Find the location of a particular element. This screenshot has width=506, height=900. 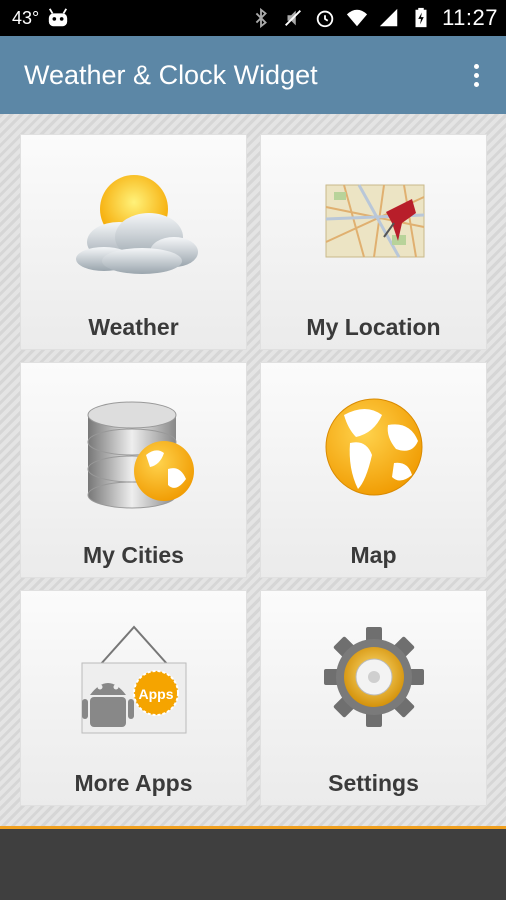

battery-icon is located at coordinates (421, 17).